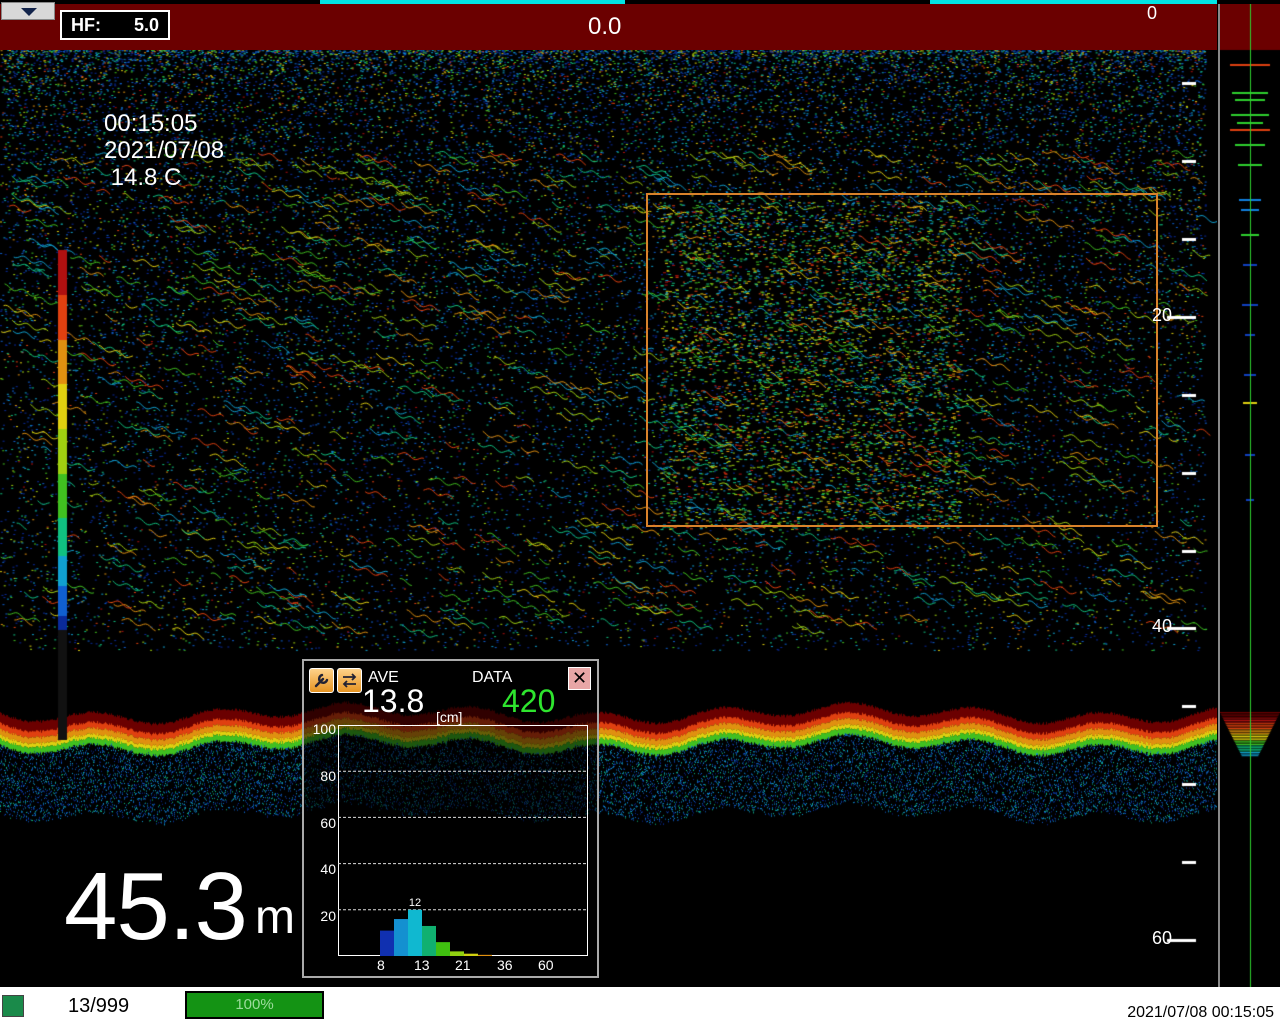 Image resolution: width=1280 pixels, height=1024 pixels. What do you see at coordinates (605, 26) in the screenshot?
I see `speed-readout: 0.0` at bounding box center [605, 26].